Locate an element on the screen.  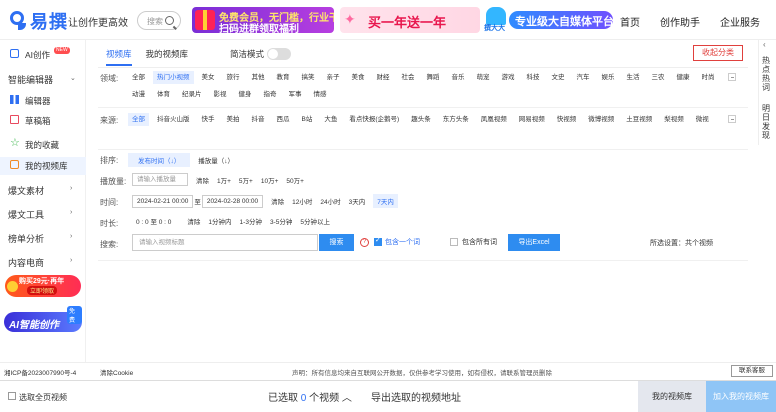
help-icon: ? is located at coordinates (364, 242).